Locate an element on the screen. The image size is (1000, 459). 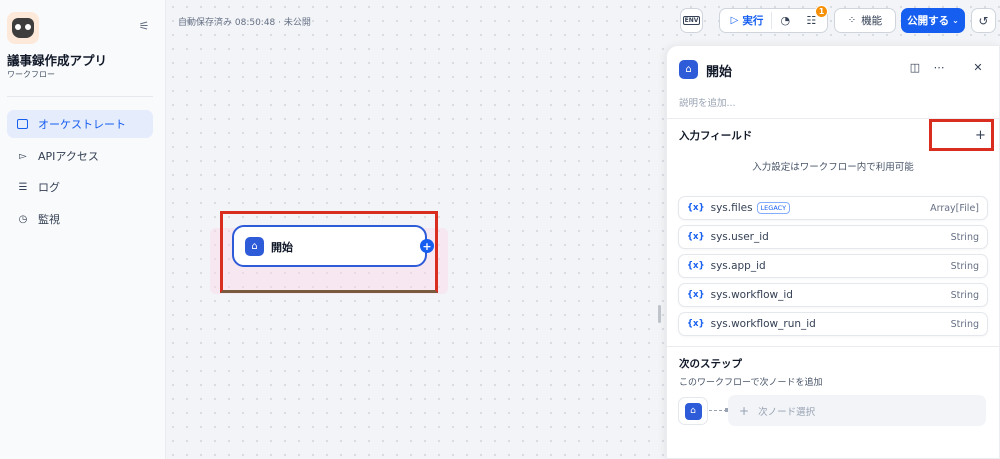
history-check-icon: ◔ is located at coordinates (785, 20).